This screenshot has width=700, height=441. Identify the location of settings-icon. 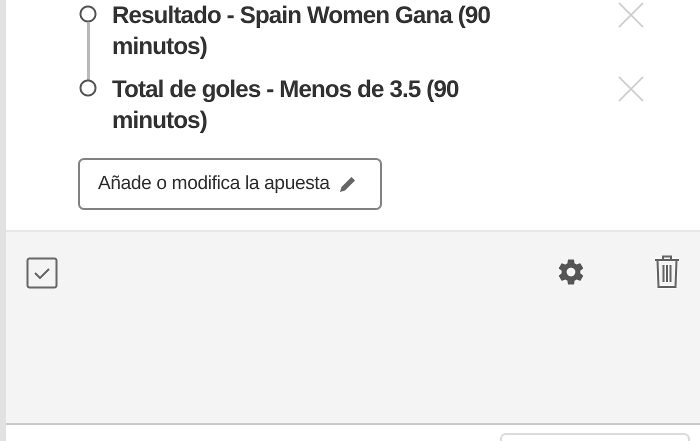
(571, 272).